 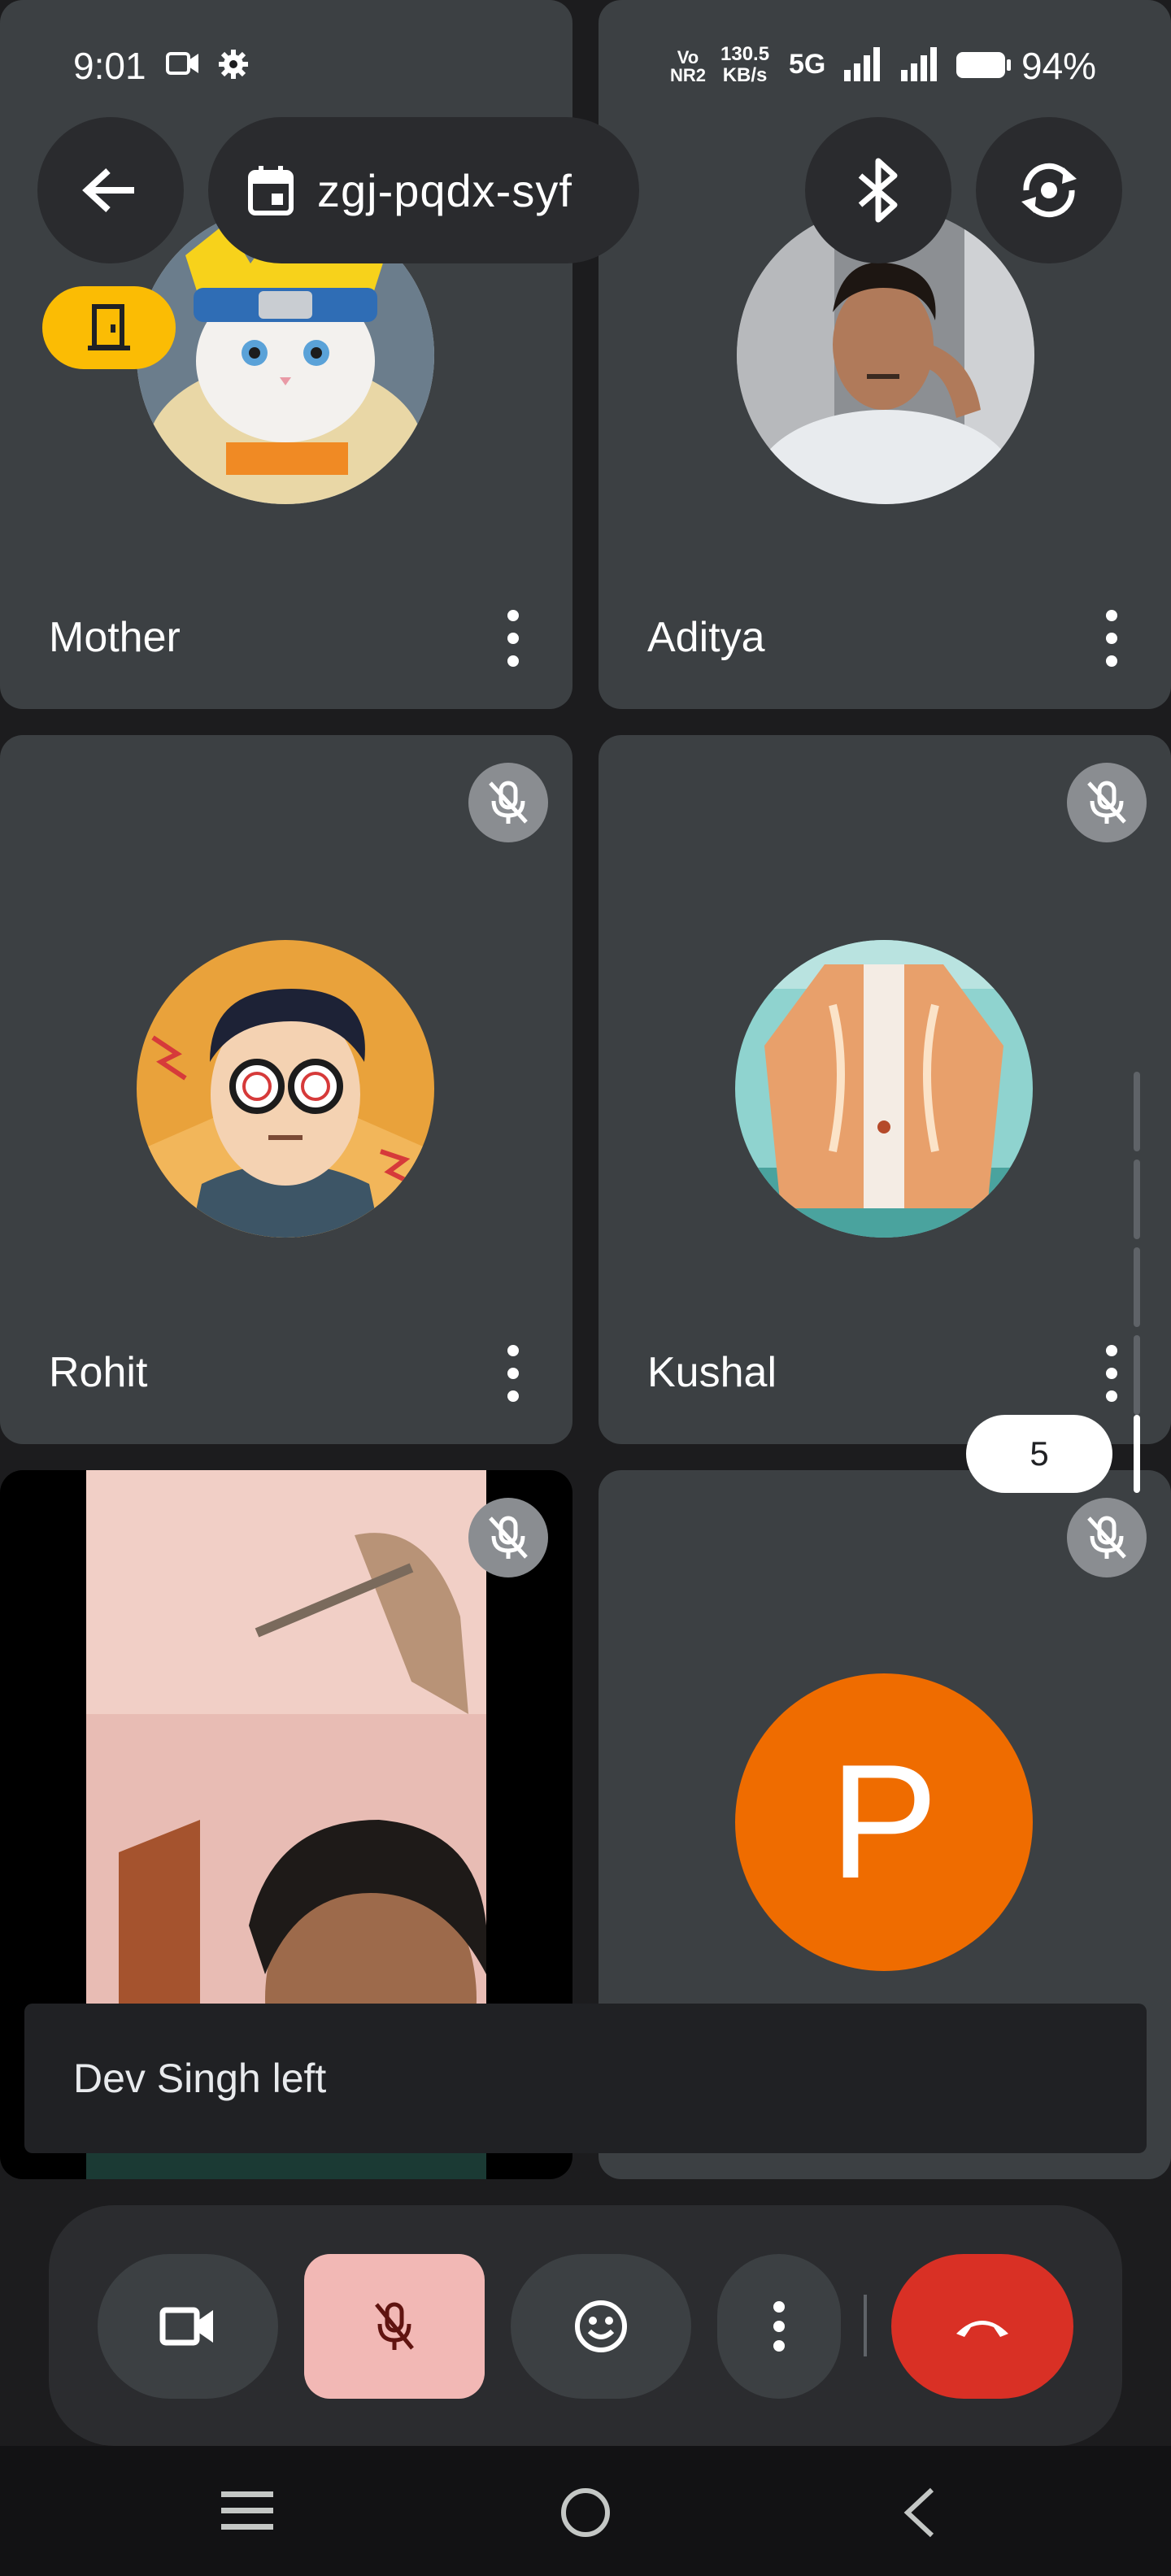 What do you see at coordinates (247, 2511) in the screenshot?
I see `menu-icon` at bounding box center [247, 2511].